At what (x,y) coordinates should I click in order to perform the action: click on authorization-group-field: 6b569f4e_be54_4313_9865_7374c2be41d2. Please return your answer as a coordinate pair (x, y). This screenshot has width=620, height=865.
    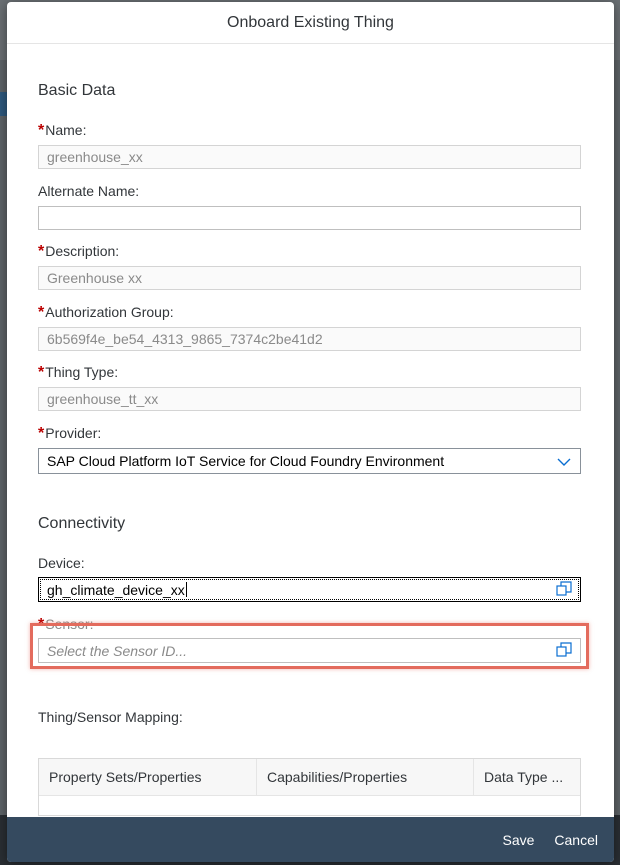
    Looking at the image, I should click on (309, 339).